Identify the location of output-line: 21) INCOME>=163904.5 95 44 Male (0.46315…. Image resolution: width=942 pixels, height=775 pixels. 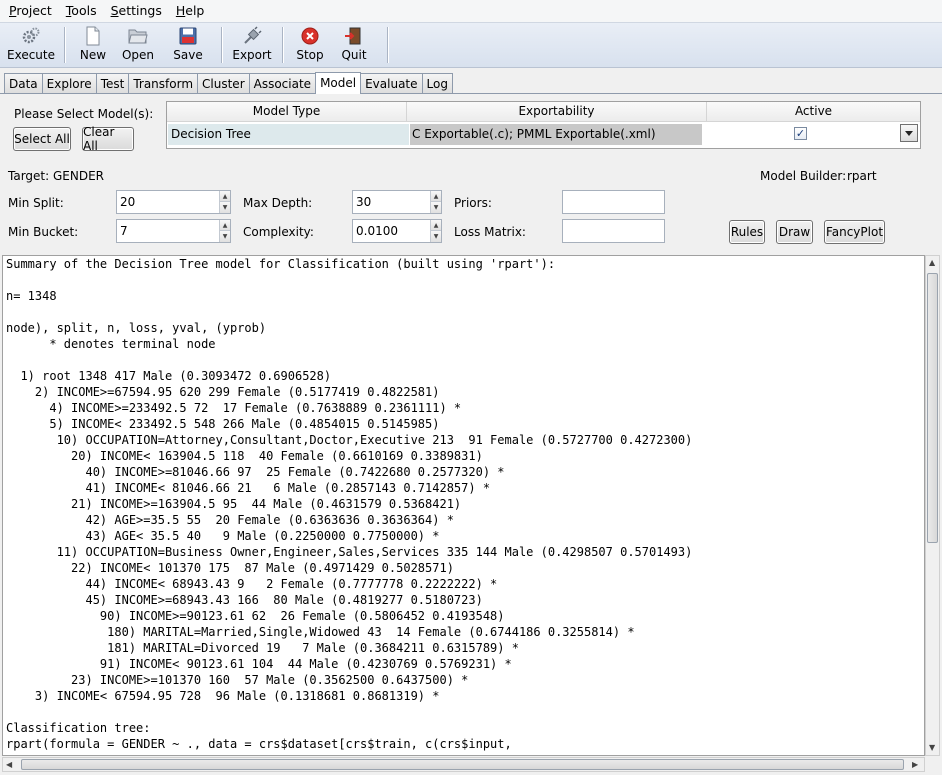
(234, 504).